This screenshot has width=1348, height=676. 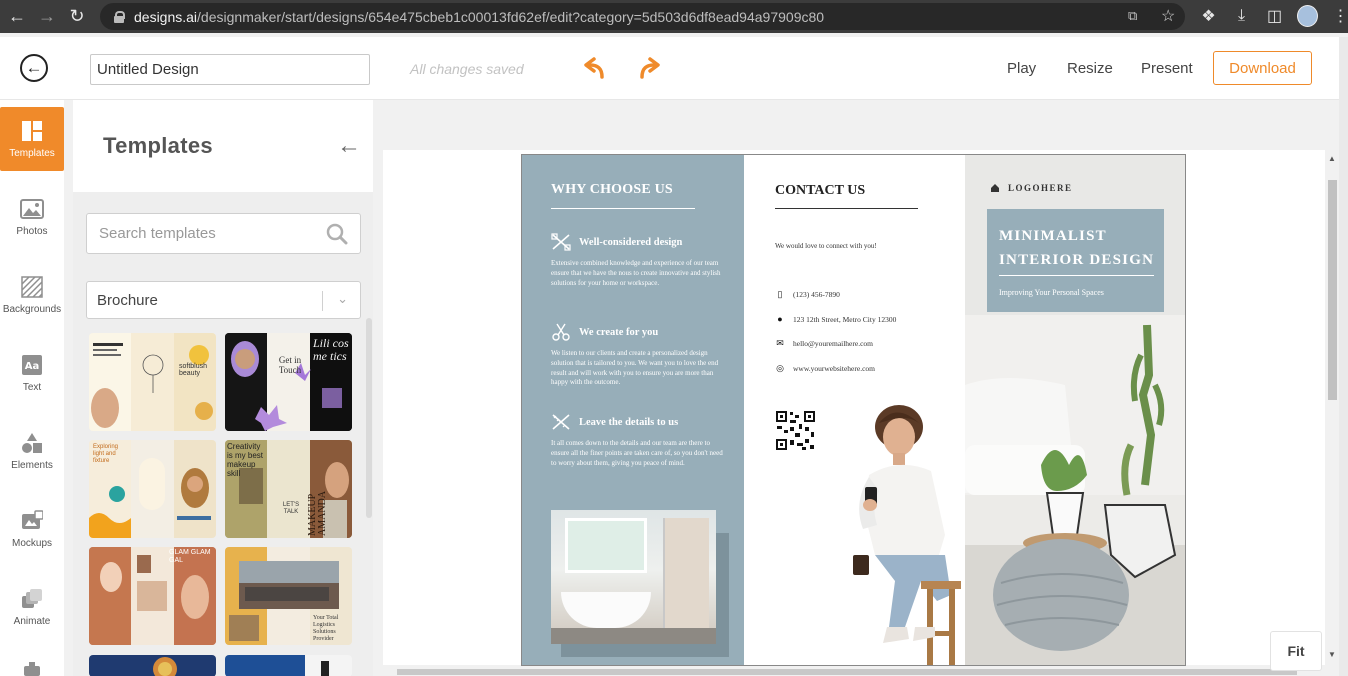 What do you see at coordinates (1167, 68) in the screenshot?
I see `present-button: Present` at bounding box center [1167, 68].